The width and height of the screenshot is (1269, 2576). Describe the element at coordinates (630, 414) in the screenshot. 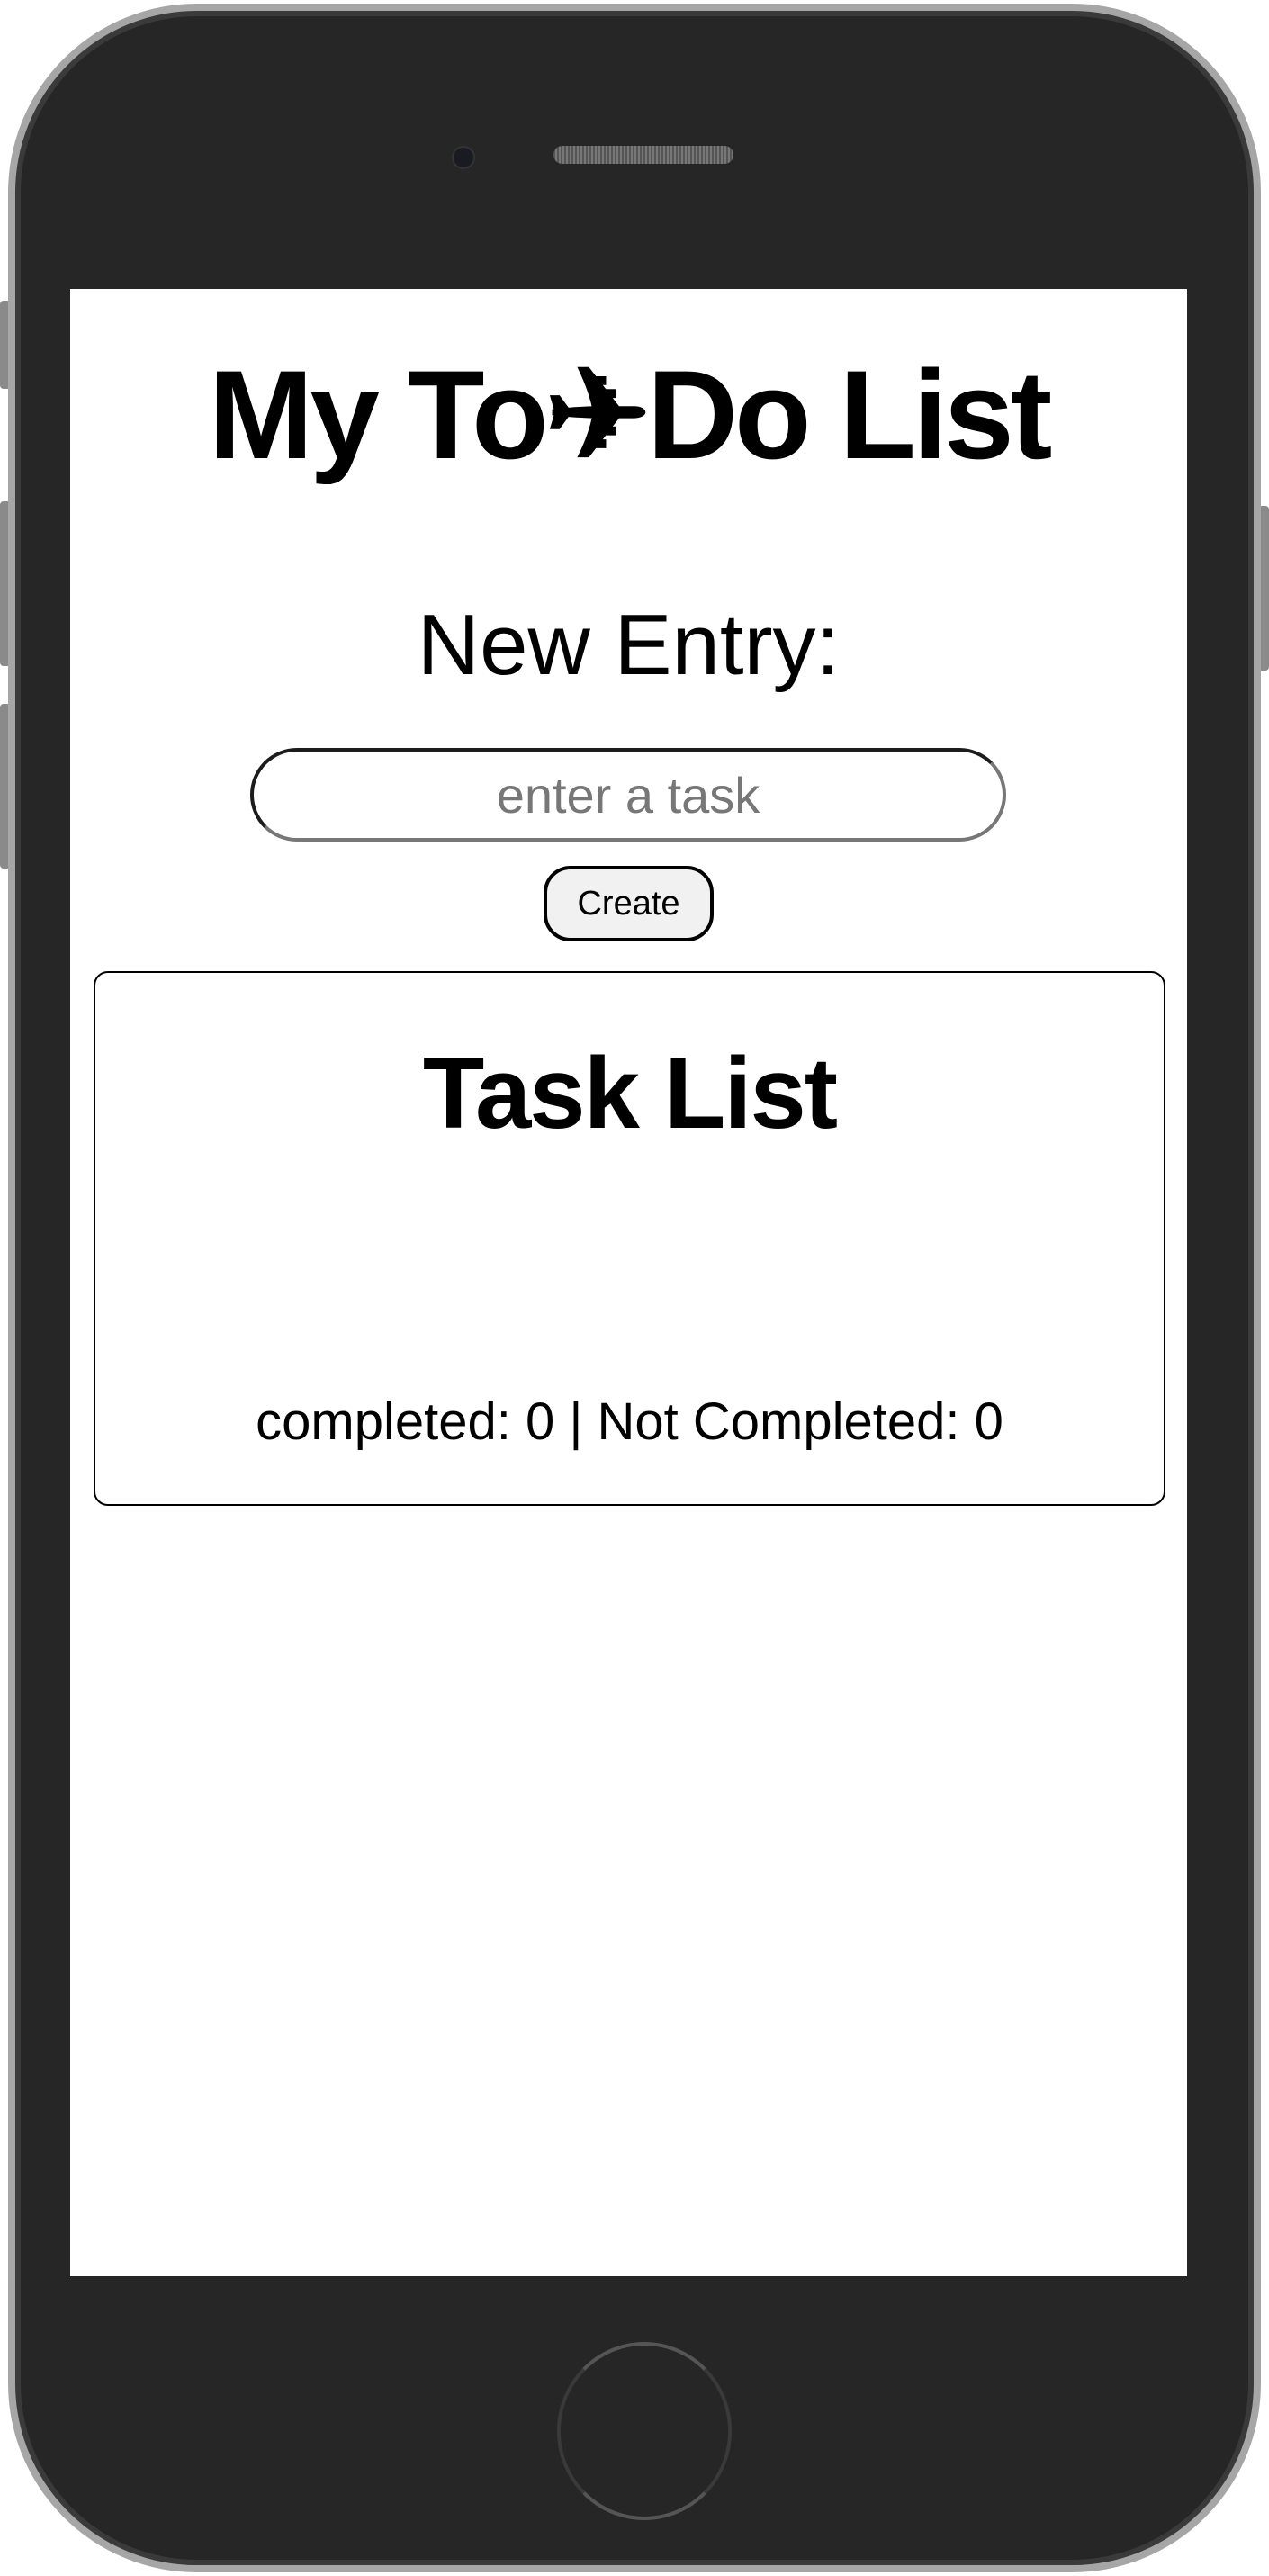

I see `page-title: My To✈Do List` at that location.